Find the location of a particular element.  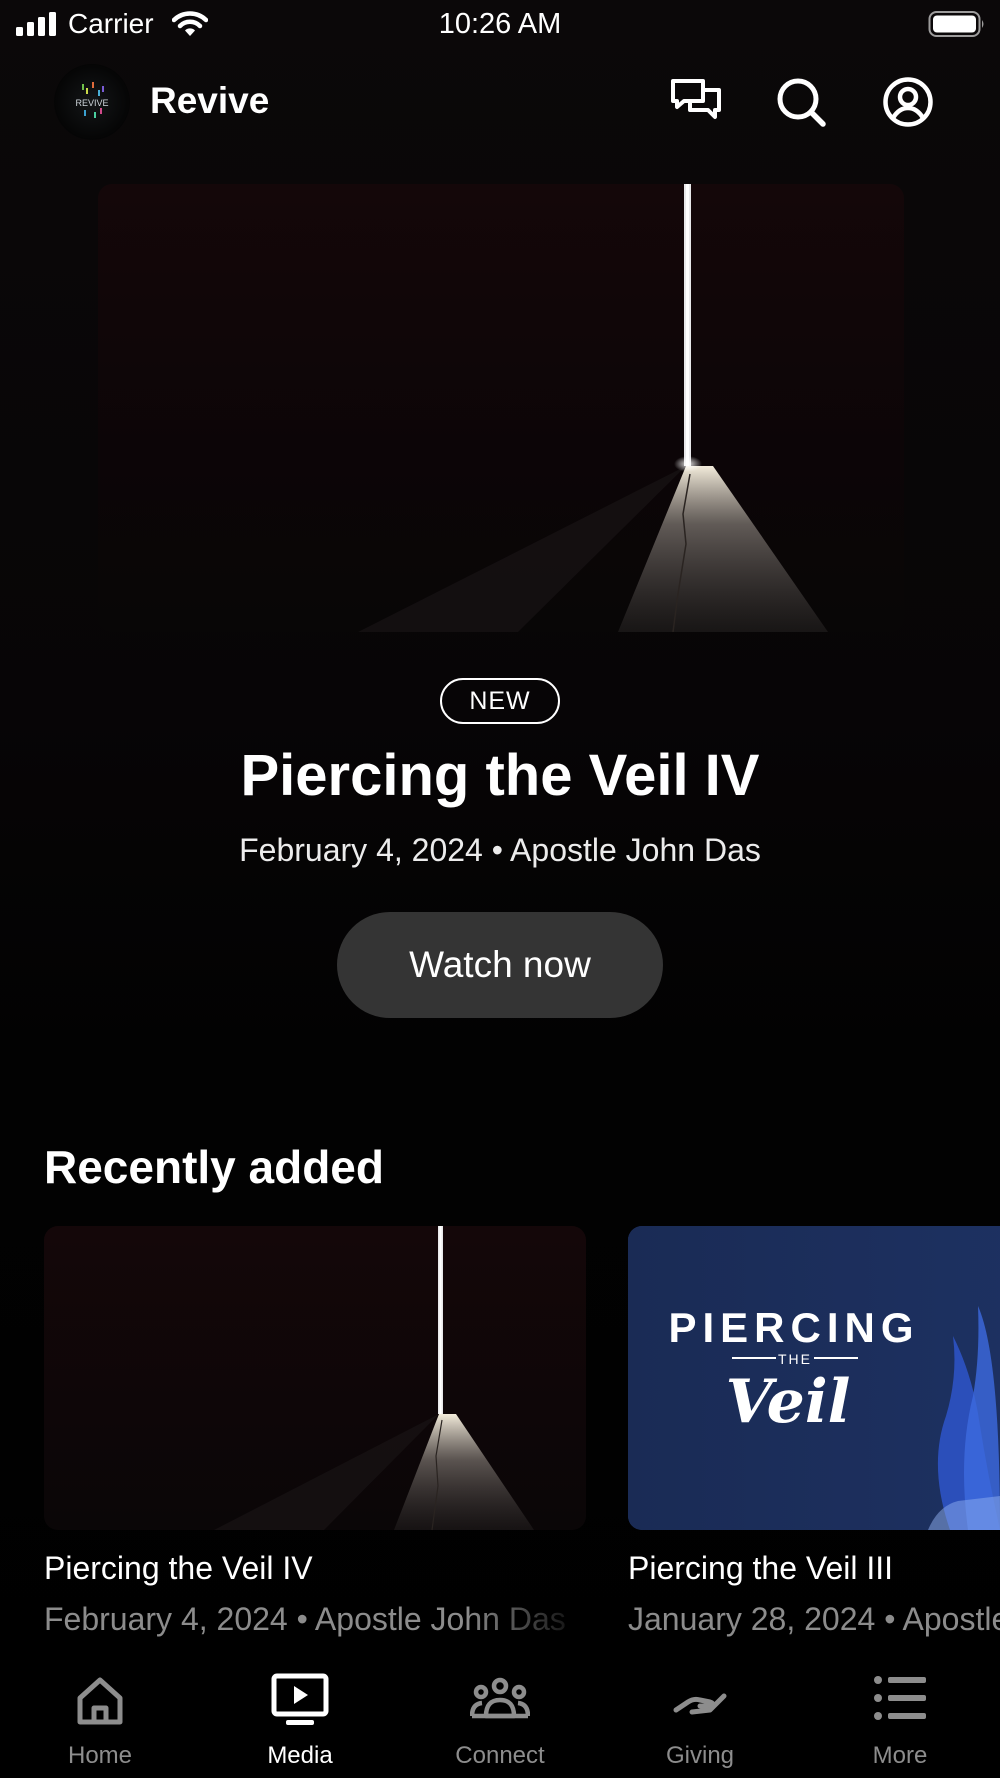

tab-label: Media is located at coordinates (300, 1755).